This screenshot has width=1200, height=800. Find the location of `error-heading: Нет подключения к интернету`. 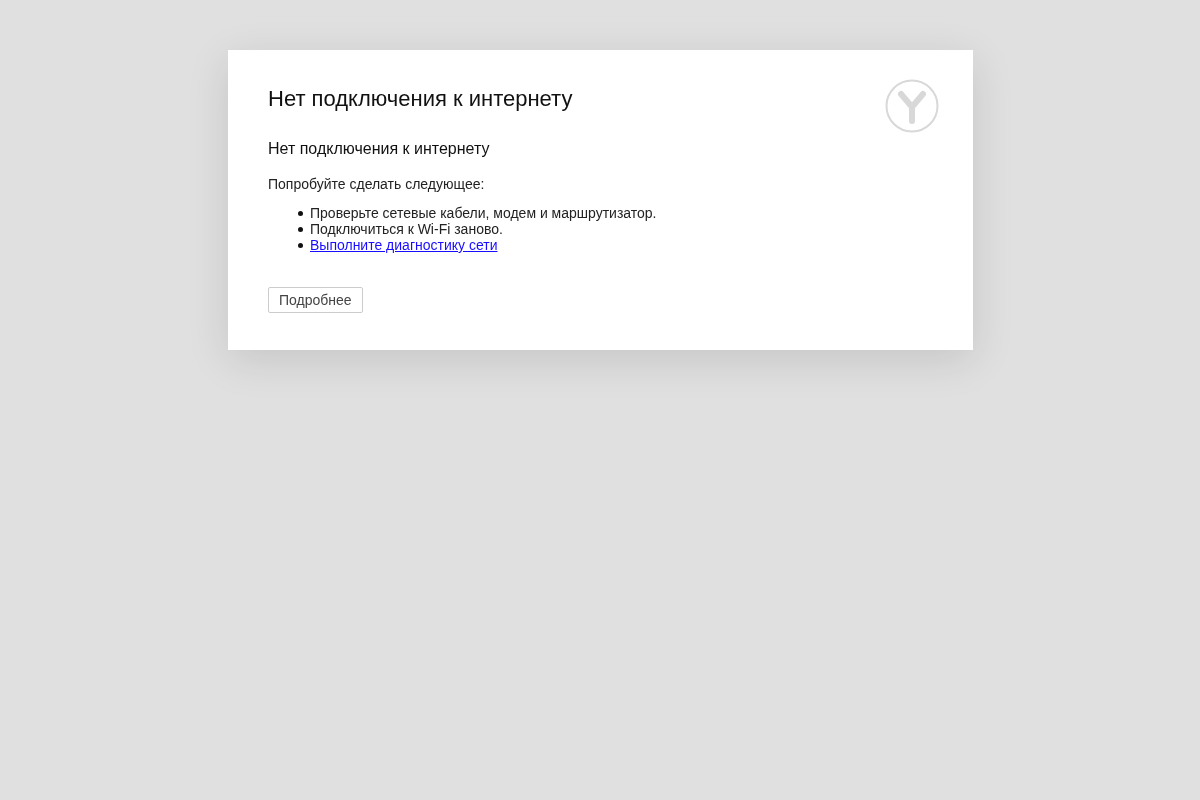

error-heading: Нет подключения к интернету is located at coordinates (379, 149).